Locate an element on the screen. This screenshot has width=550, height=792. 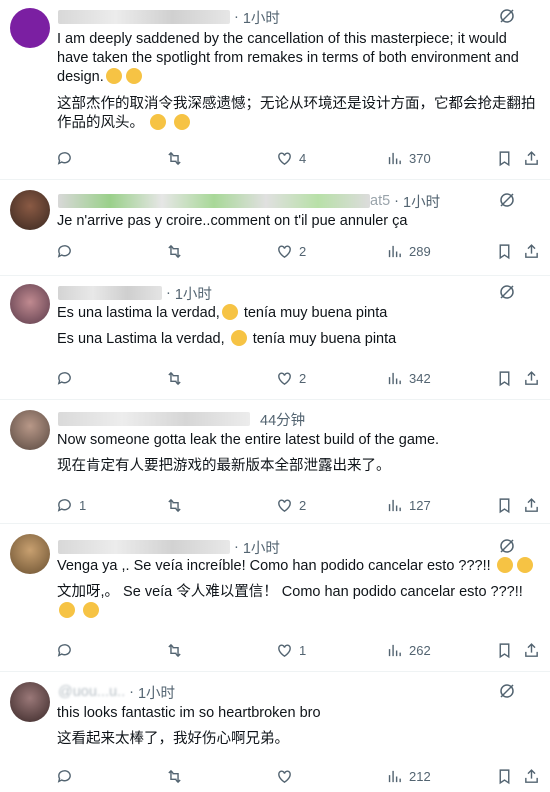
view-count: 370 is located at coordinates (420, 158).